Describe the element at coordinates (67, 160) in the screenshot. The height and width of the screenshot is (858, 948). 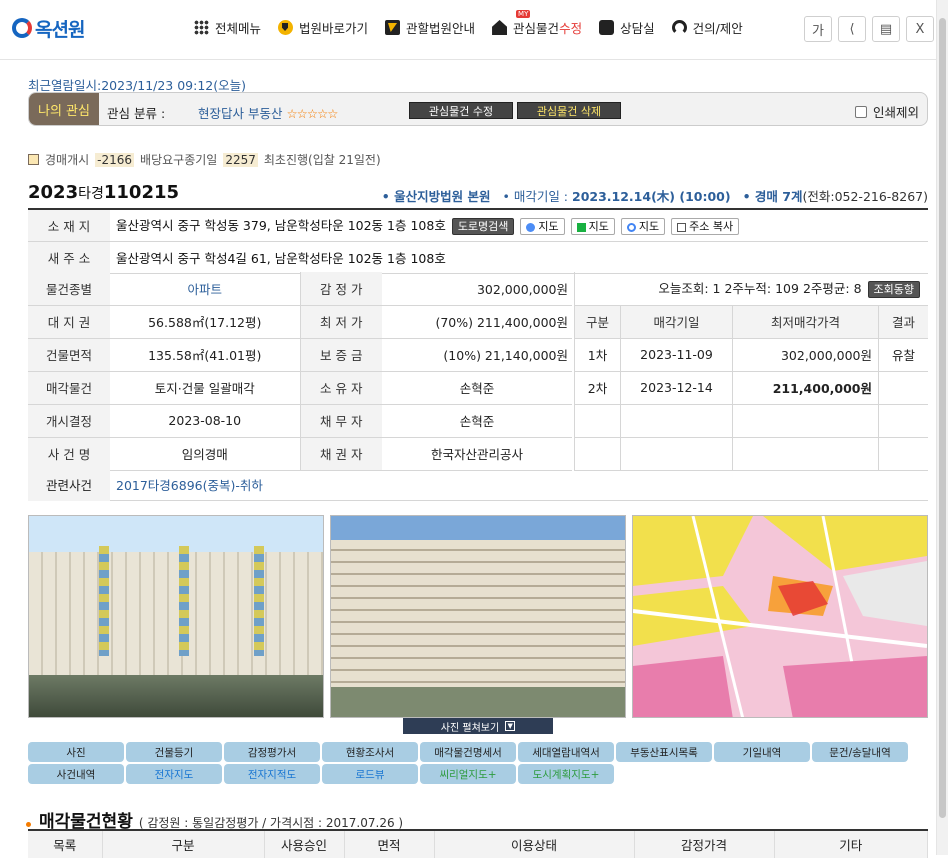
I see `auction-start-label: 경매개시` at that location.